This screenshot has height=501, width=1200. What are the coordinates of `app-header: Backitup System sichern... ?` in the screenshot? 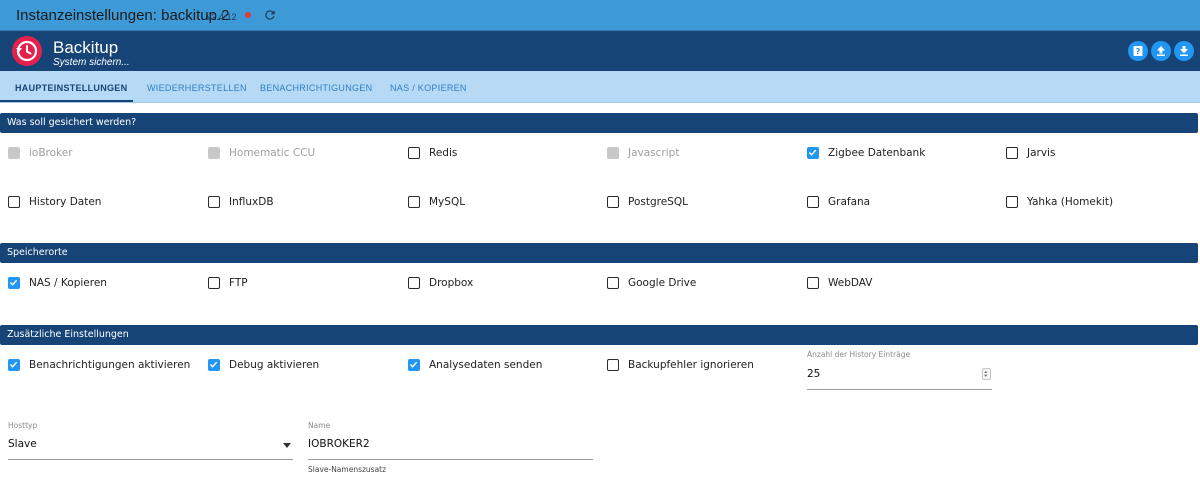 It's located at (600, 51).